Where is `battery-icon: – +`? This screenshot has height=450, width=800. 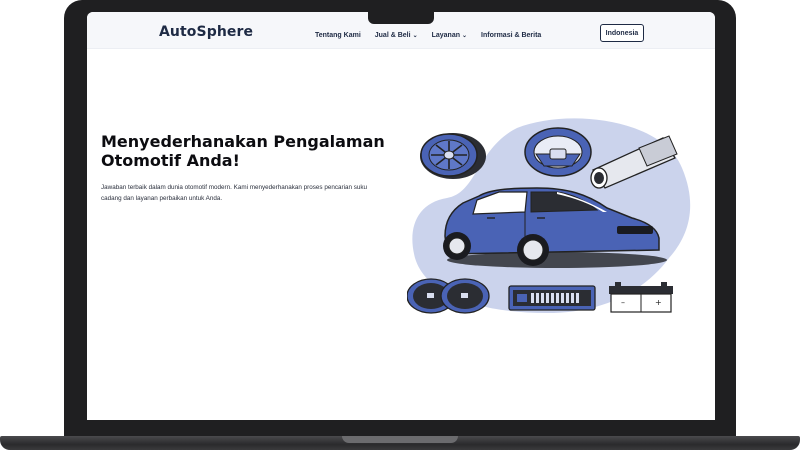
battery-icon: – + is located at coordinates (641, 297).